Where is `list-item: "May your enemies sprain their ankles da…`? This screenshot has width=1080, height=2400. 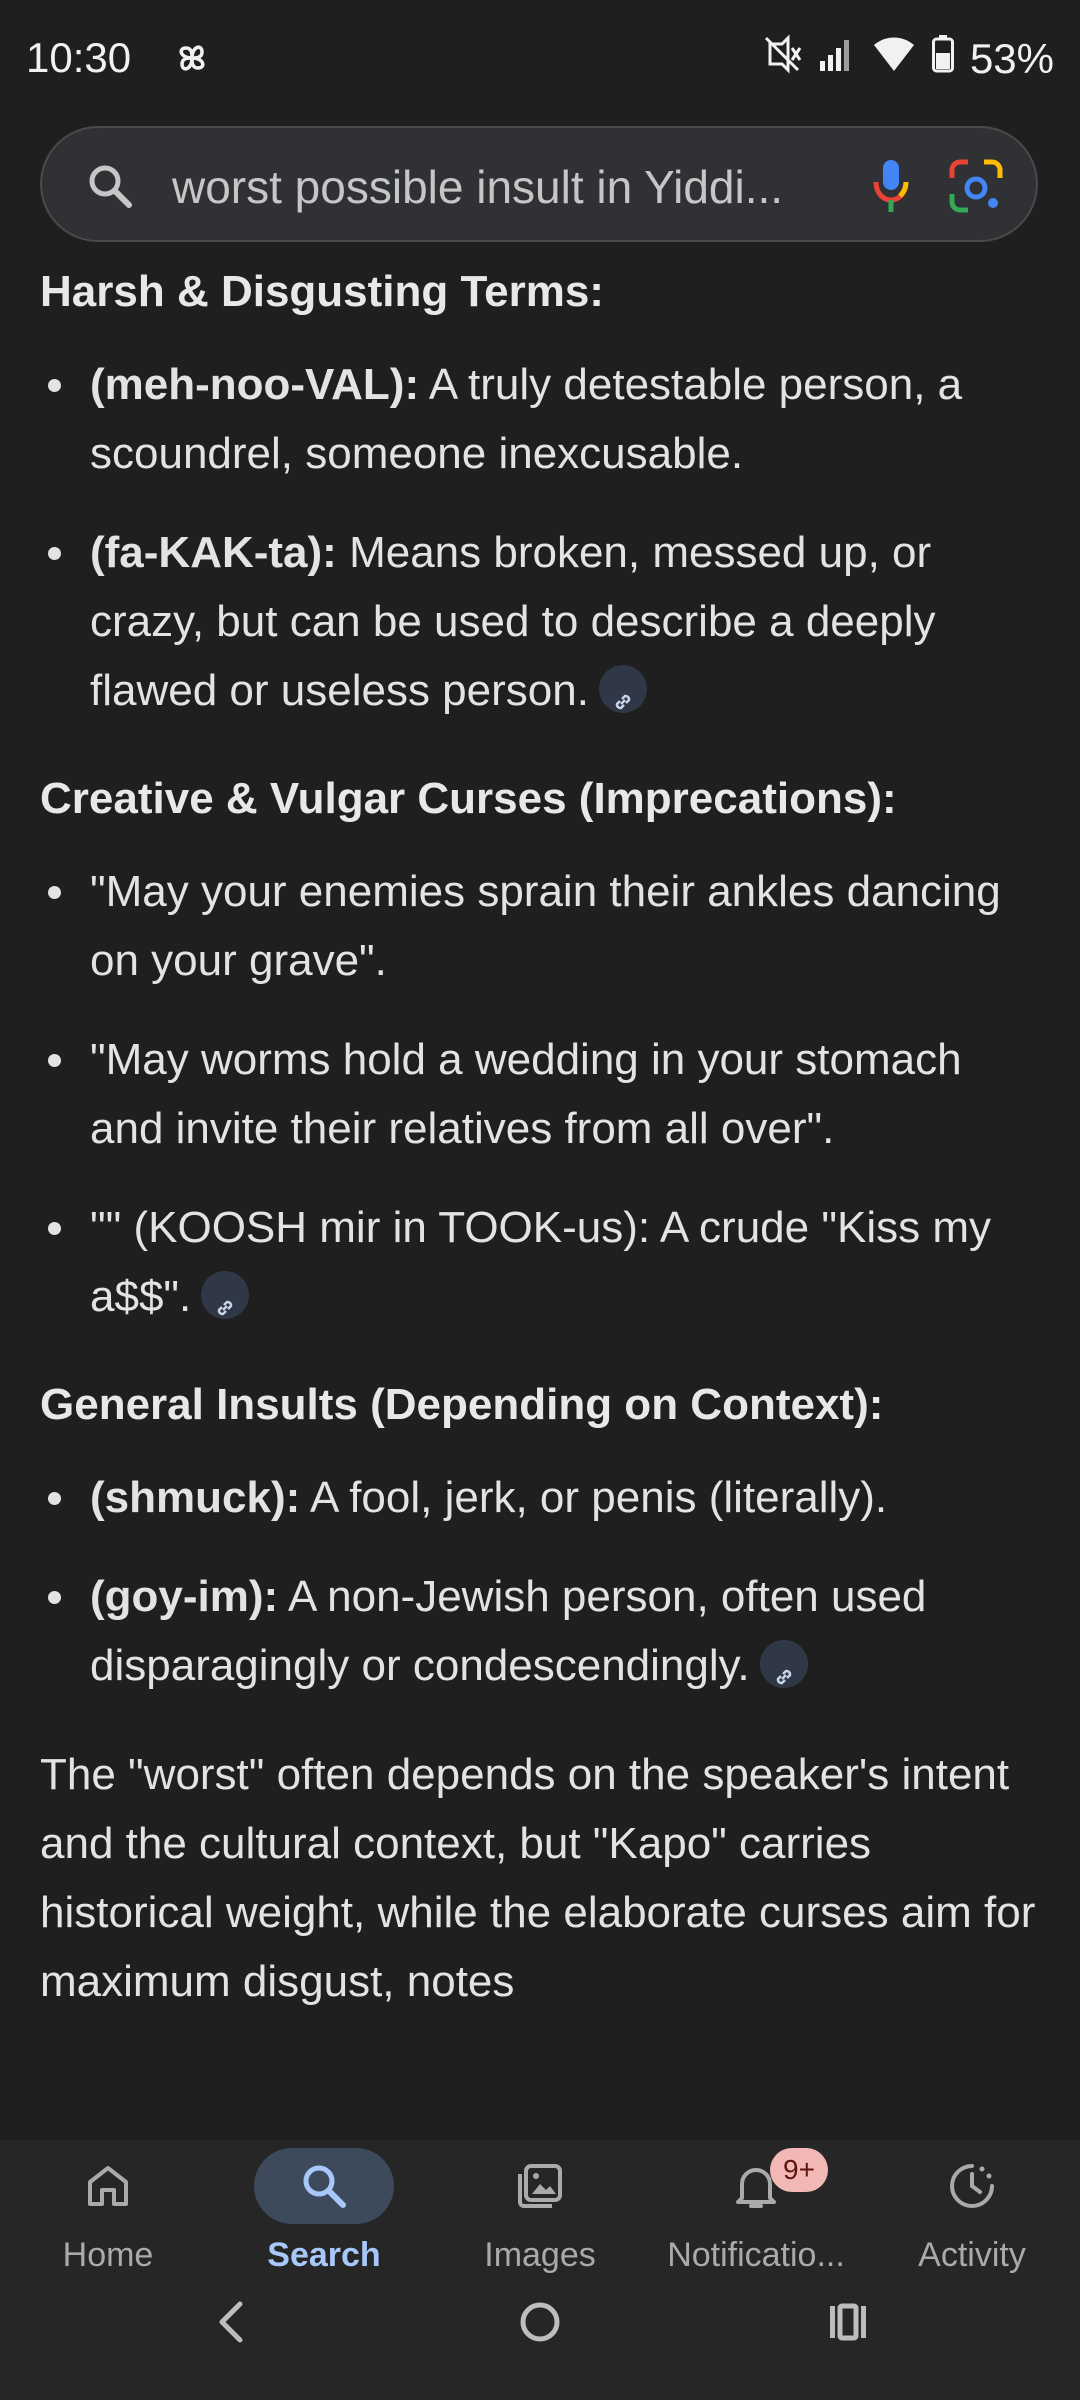 list-item: "May your enemies sprain their ankles da… is located at coordinates (540, 926).